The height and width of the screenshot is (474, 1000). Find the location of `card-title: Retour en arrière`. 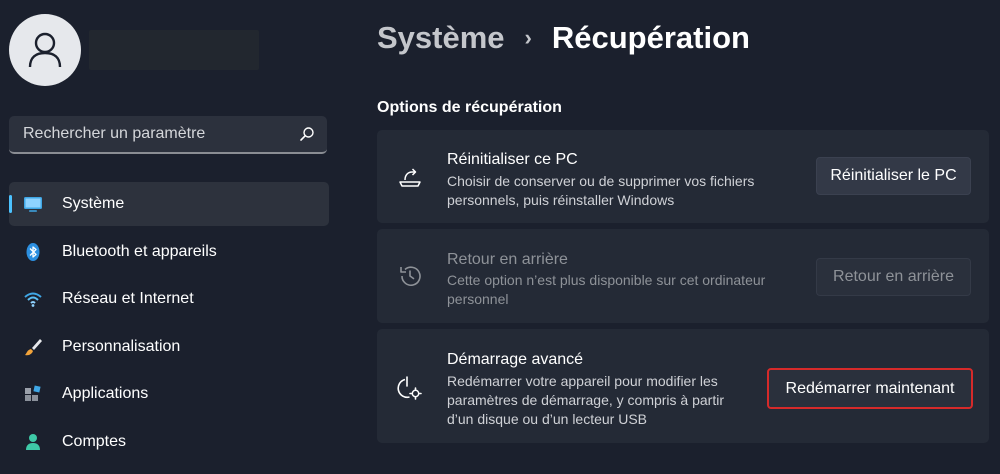

card-title: Retour en arrière is located at coordinates (507, 259).